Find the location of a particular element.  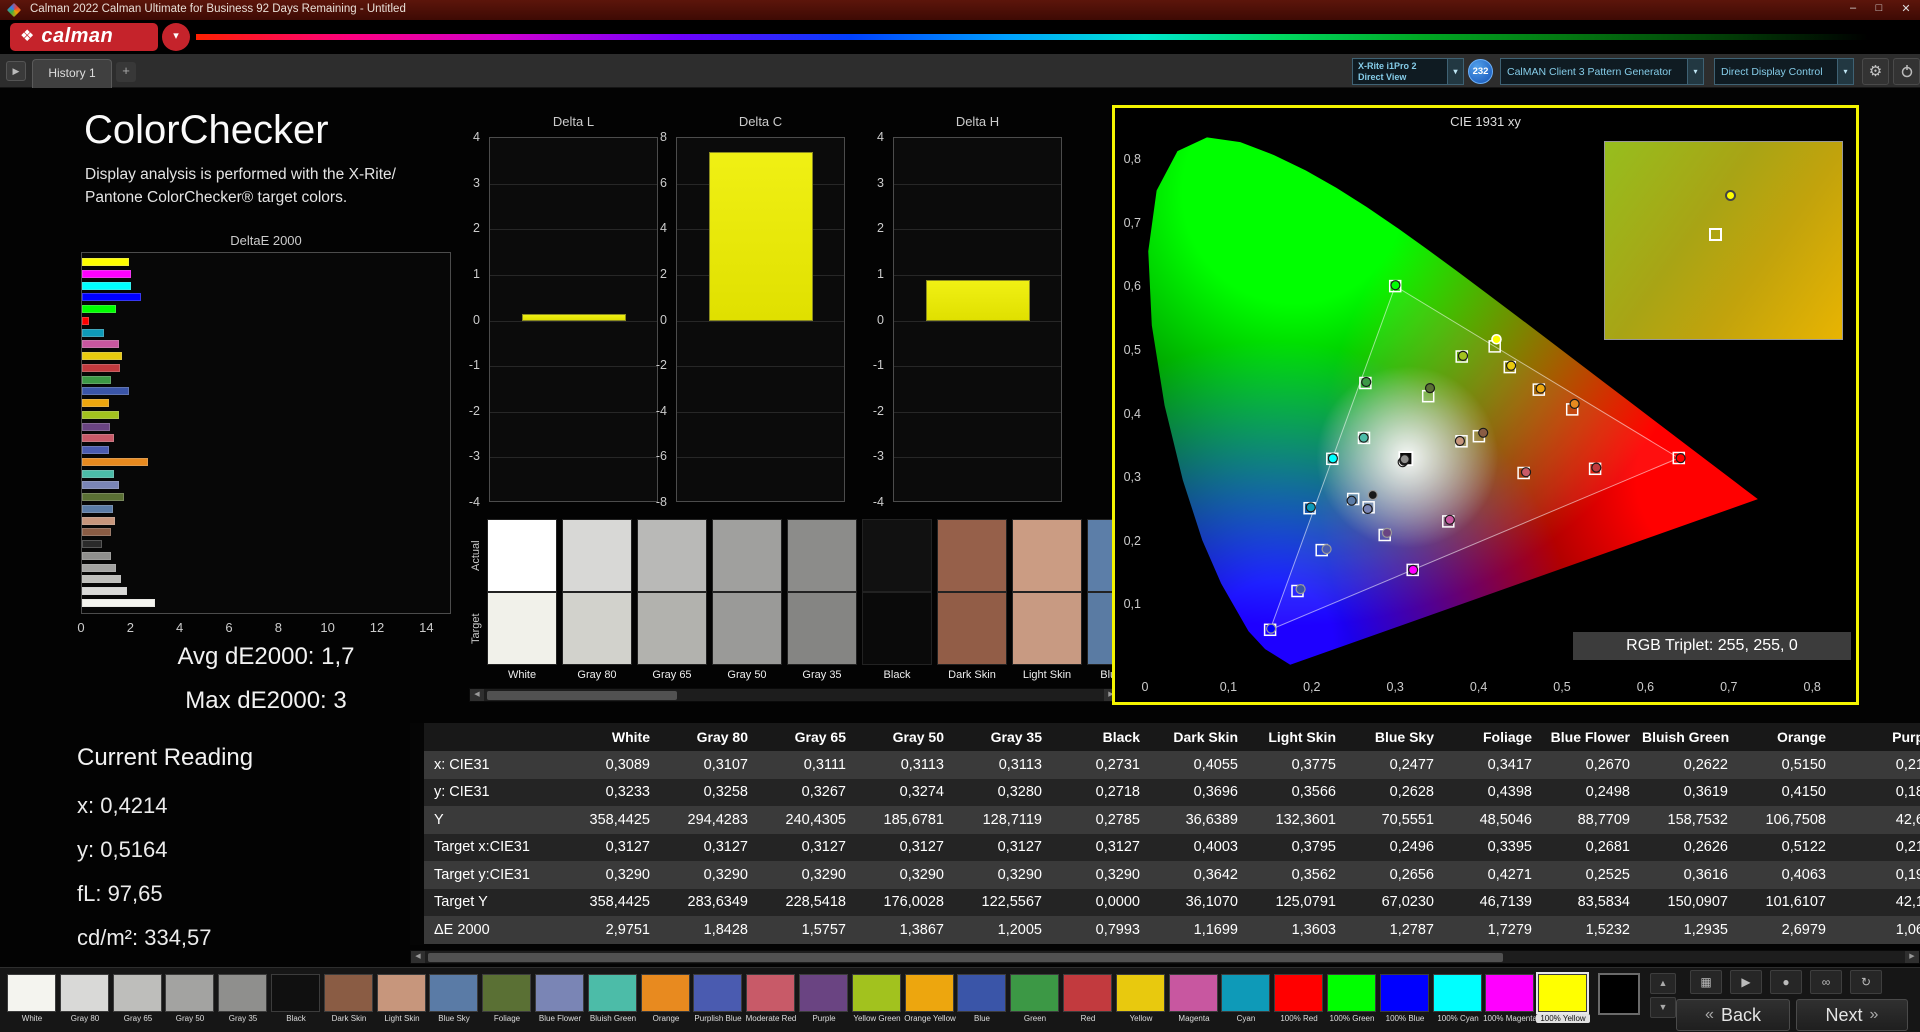

table-cell: 122,5567 is located at coordinates (1011, 902).